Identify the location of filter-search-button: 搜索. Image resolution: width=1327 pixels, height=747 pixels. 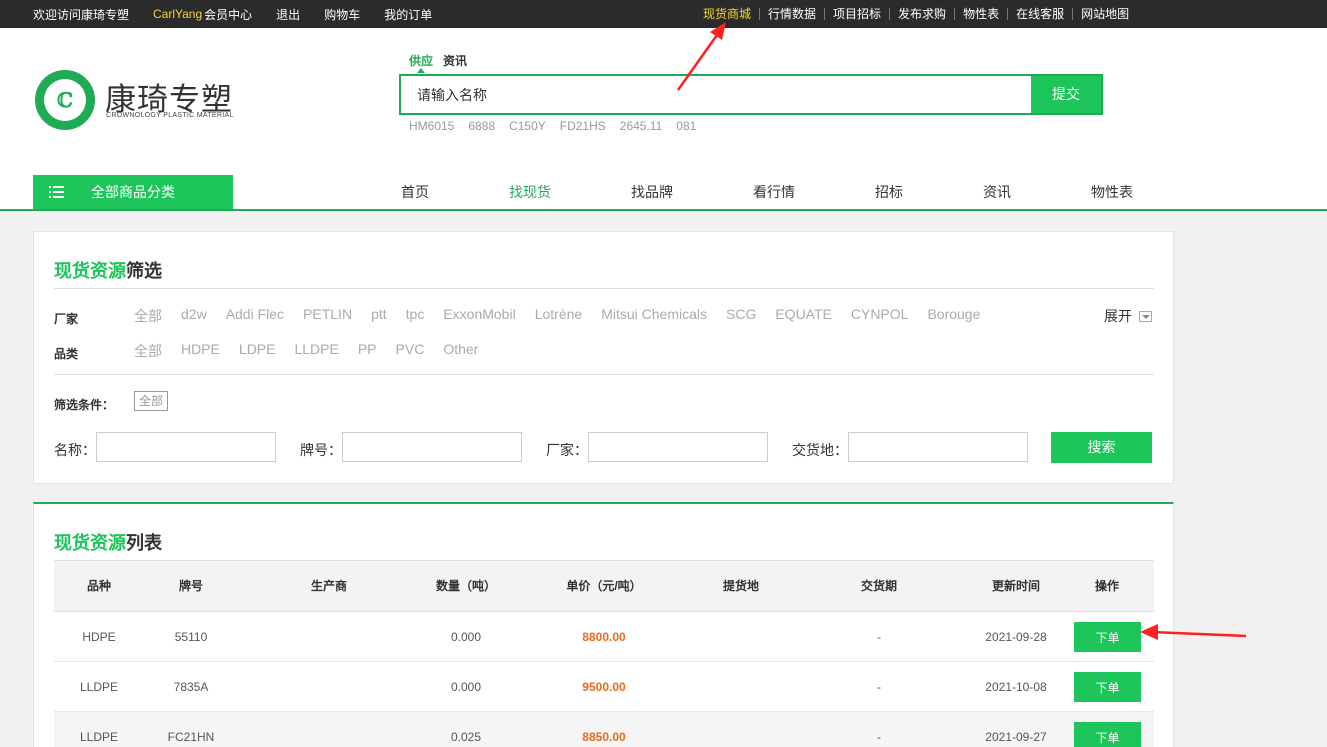
(1101, 447).